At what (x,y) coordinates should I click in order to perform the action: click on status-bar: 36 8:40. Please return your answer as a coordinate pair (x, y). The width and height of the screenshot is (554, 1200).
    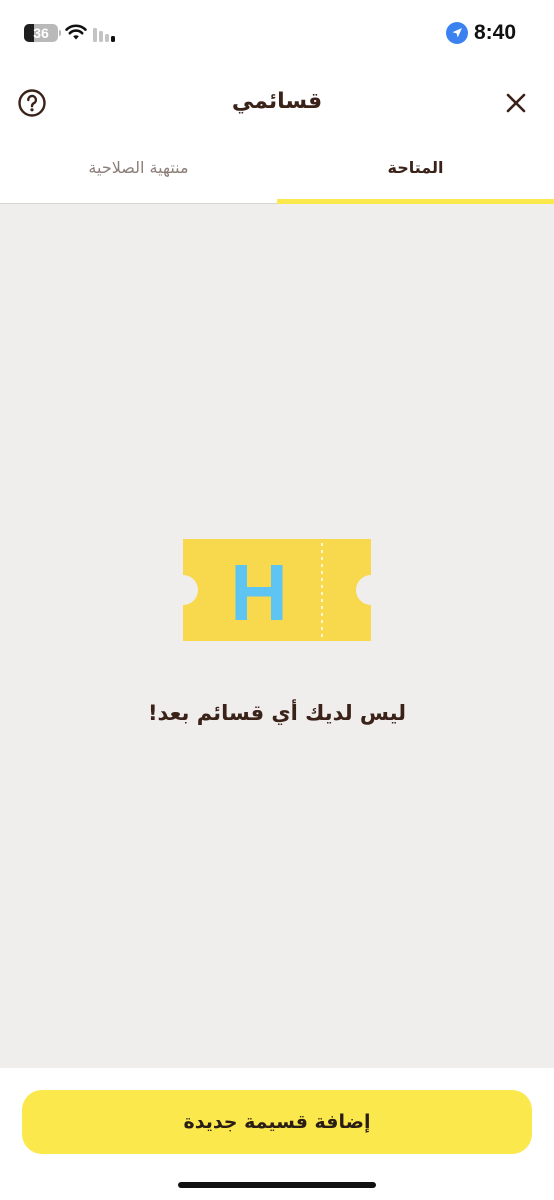
    Looking at the image, I should click on (277, 33).